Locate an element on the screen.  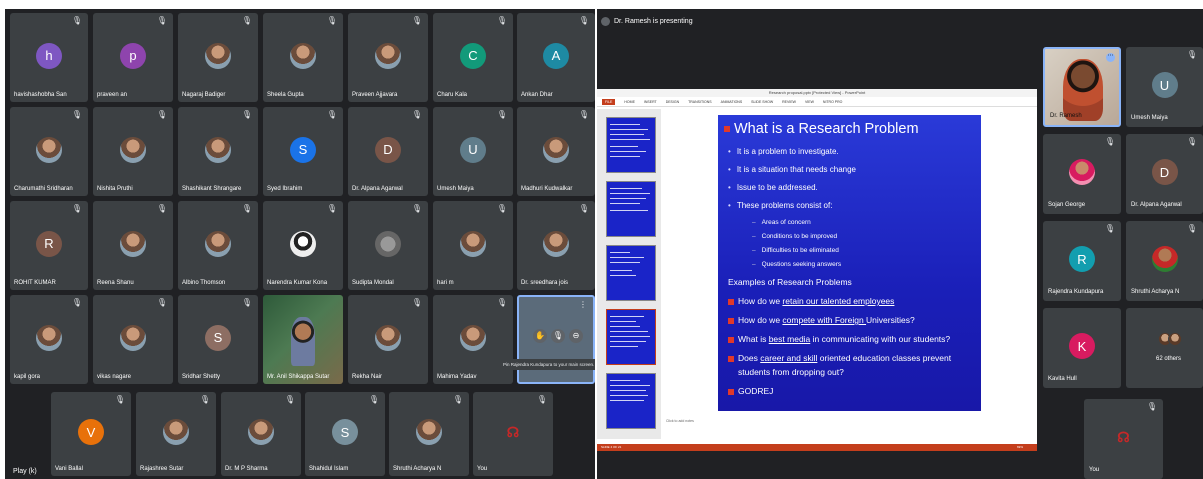
slide-sub-bullet: Conditions to be improved is located at coordinates (795, 236).